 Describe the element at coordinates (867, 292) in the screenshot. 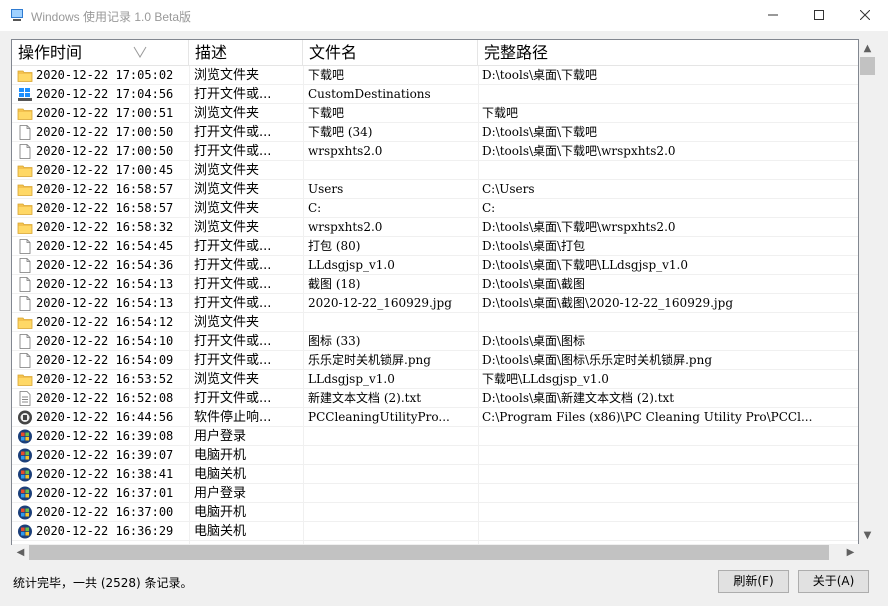

I see `vertical-scrollbar: ▲ ▼` at that location.